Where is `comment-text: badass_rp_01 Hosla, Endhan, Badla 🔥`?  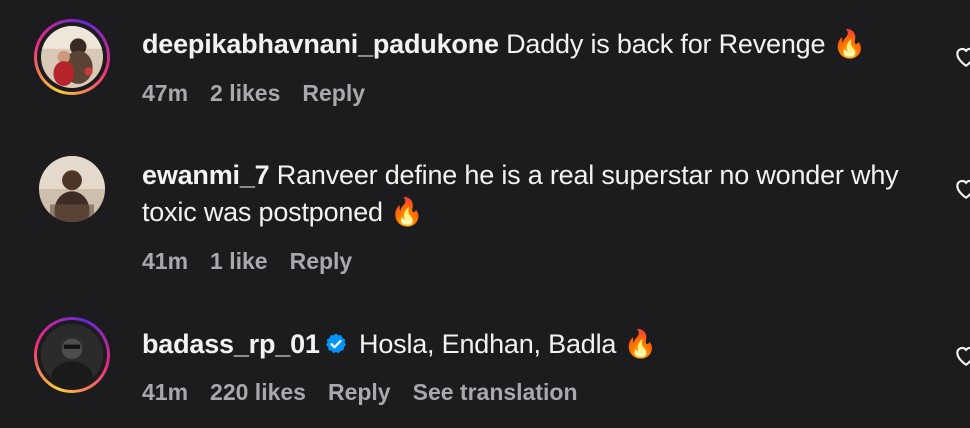 comment-text: badass_rp_01 Hosla, Endhan, Badla 🔥 is located at coordinates (527, 344).